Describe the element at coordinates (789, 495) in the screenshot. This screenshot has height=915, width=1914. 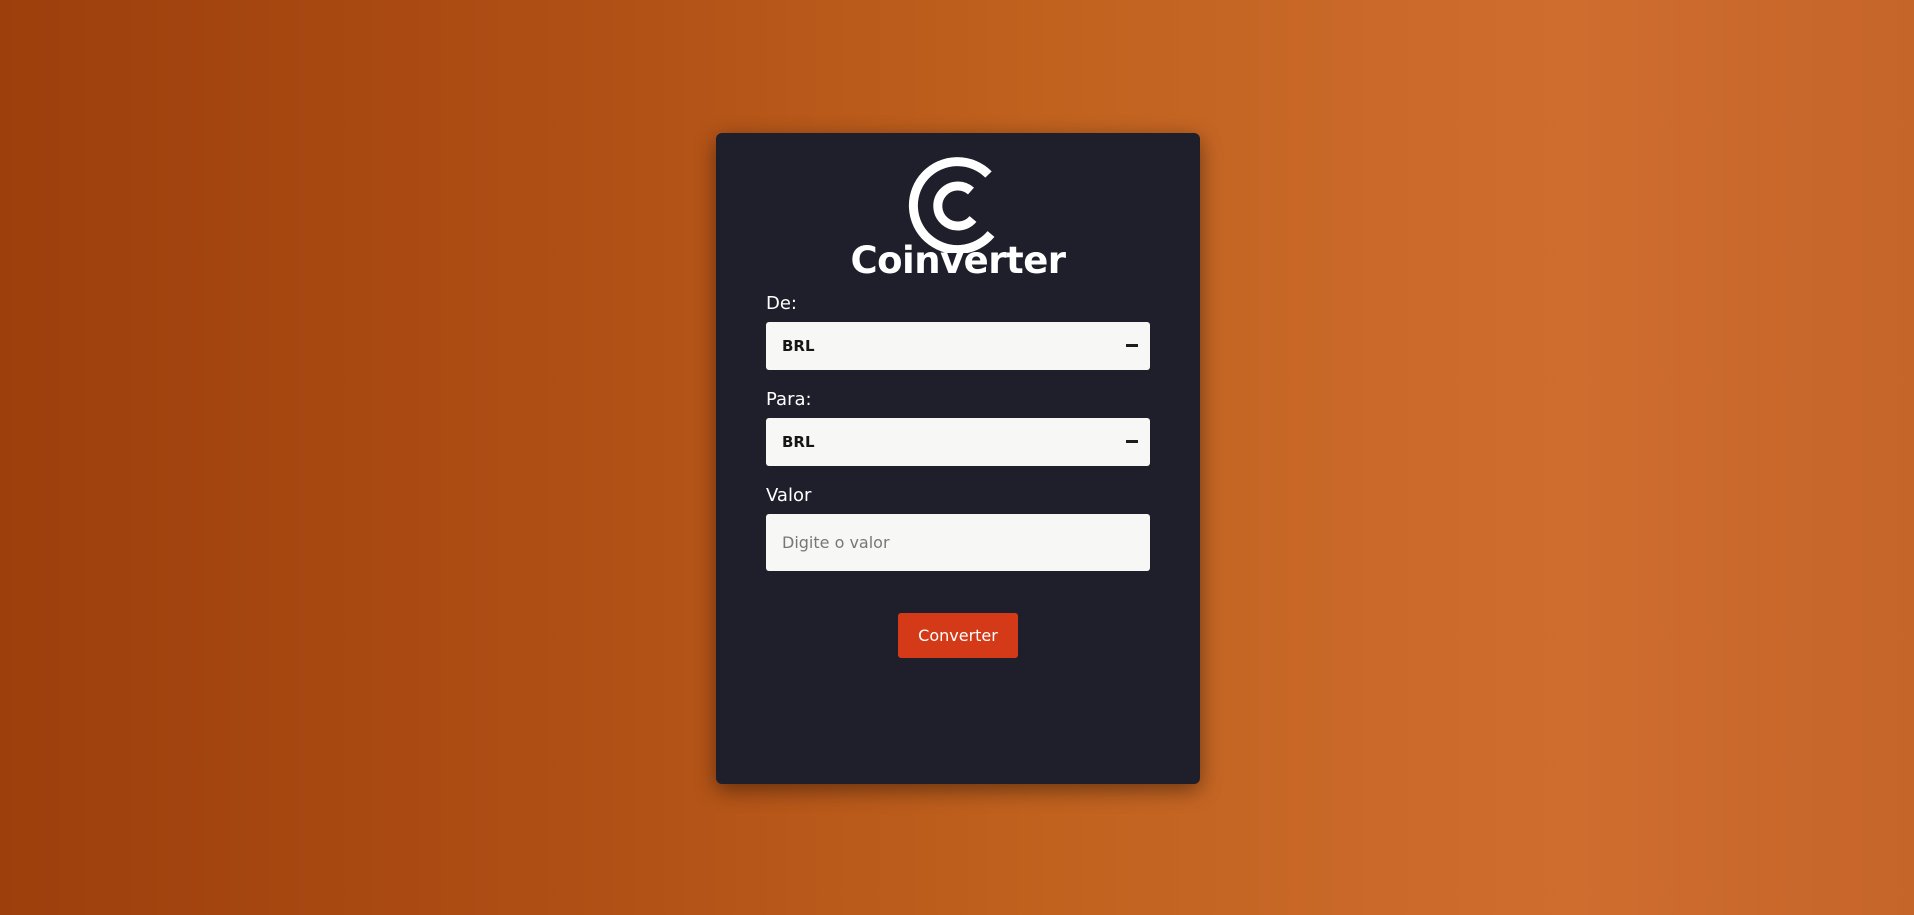
I see `value-label: Valor` at that location.